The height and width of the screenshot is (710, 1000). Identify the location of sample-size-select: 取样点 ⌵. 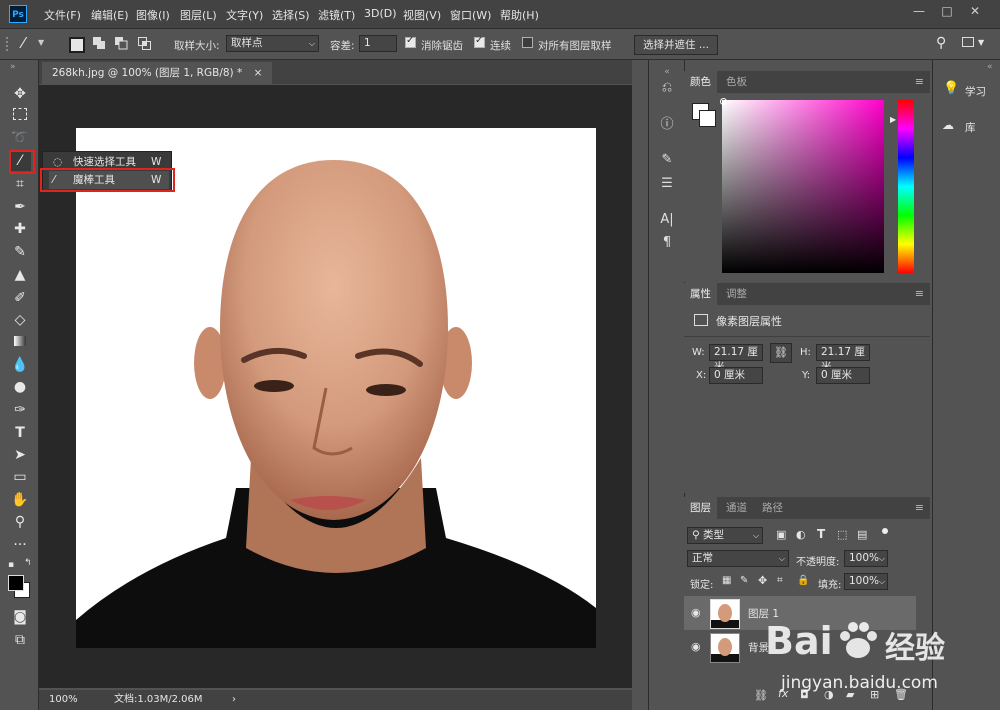
(272, 43).